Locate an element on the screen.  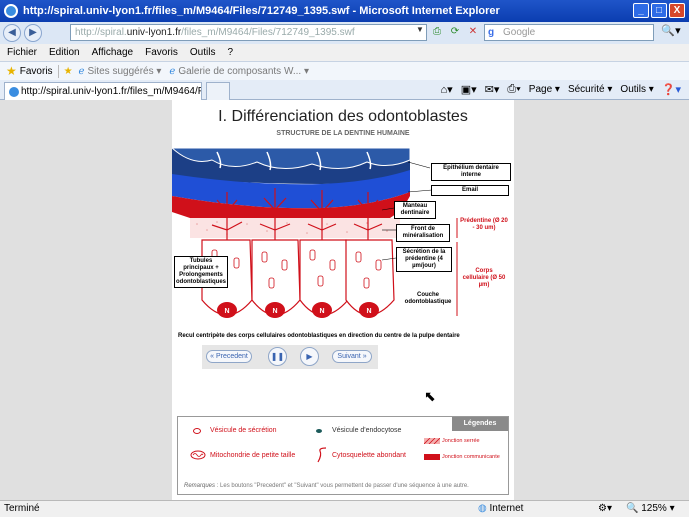
google-icon: g is located at coordinates (491, 32).